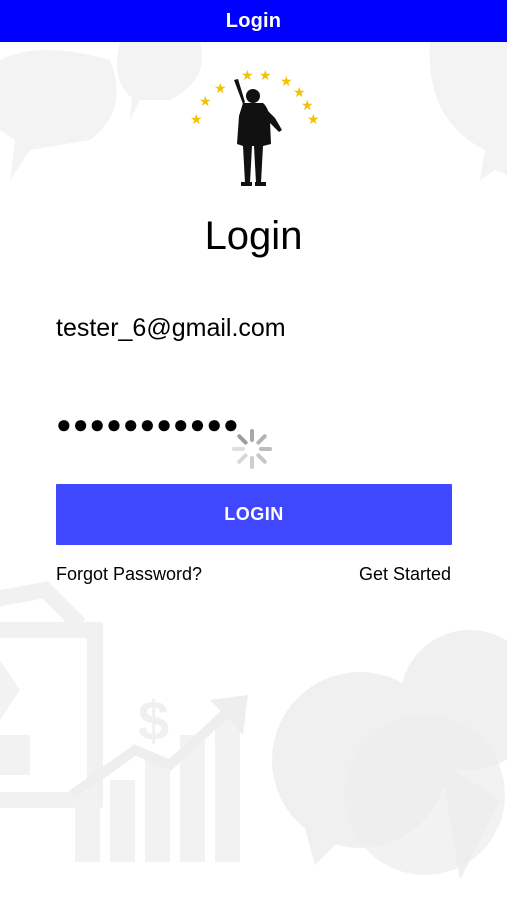 Image resolution: width=507 pixels, height=900 pixels. I want to click on nav-title: Login, so click(253, 20).